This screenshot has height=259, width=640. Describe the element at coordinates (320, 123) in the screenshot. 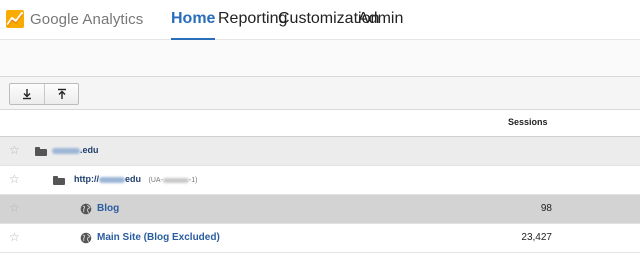

I see `table-header: Sessions` at that location.